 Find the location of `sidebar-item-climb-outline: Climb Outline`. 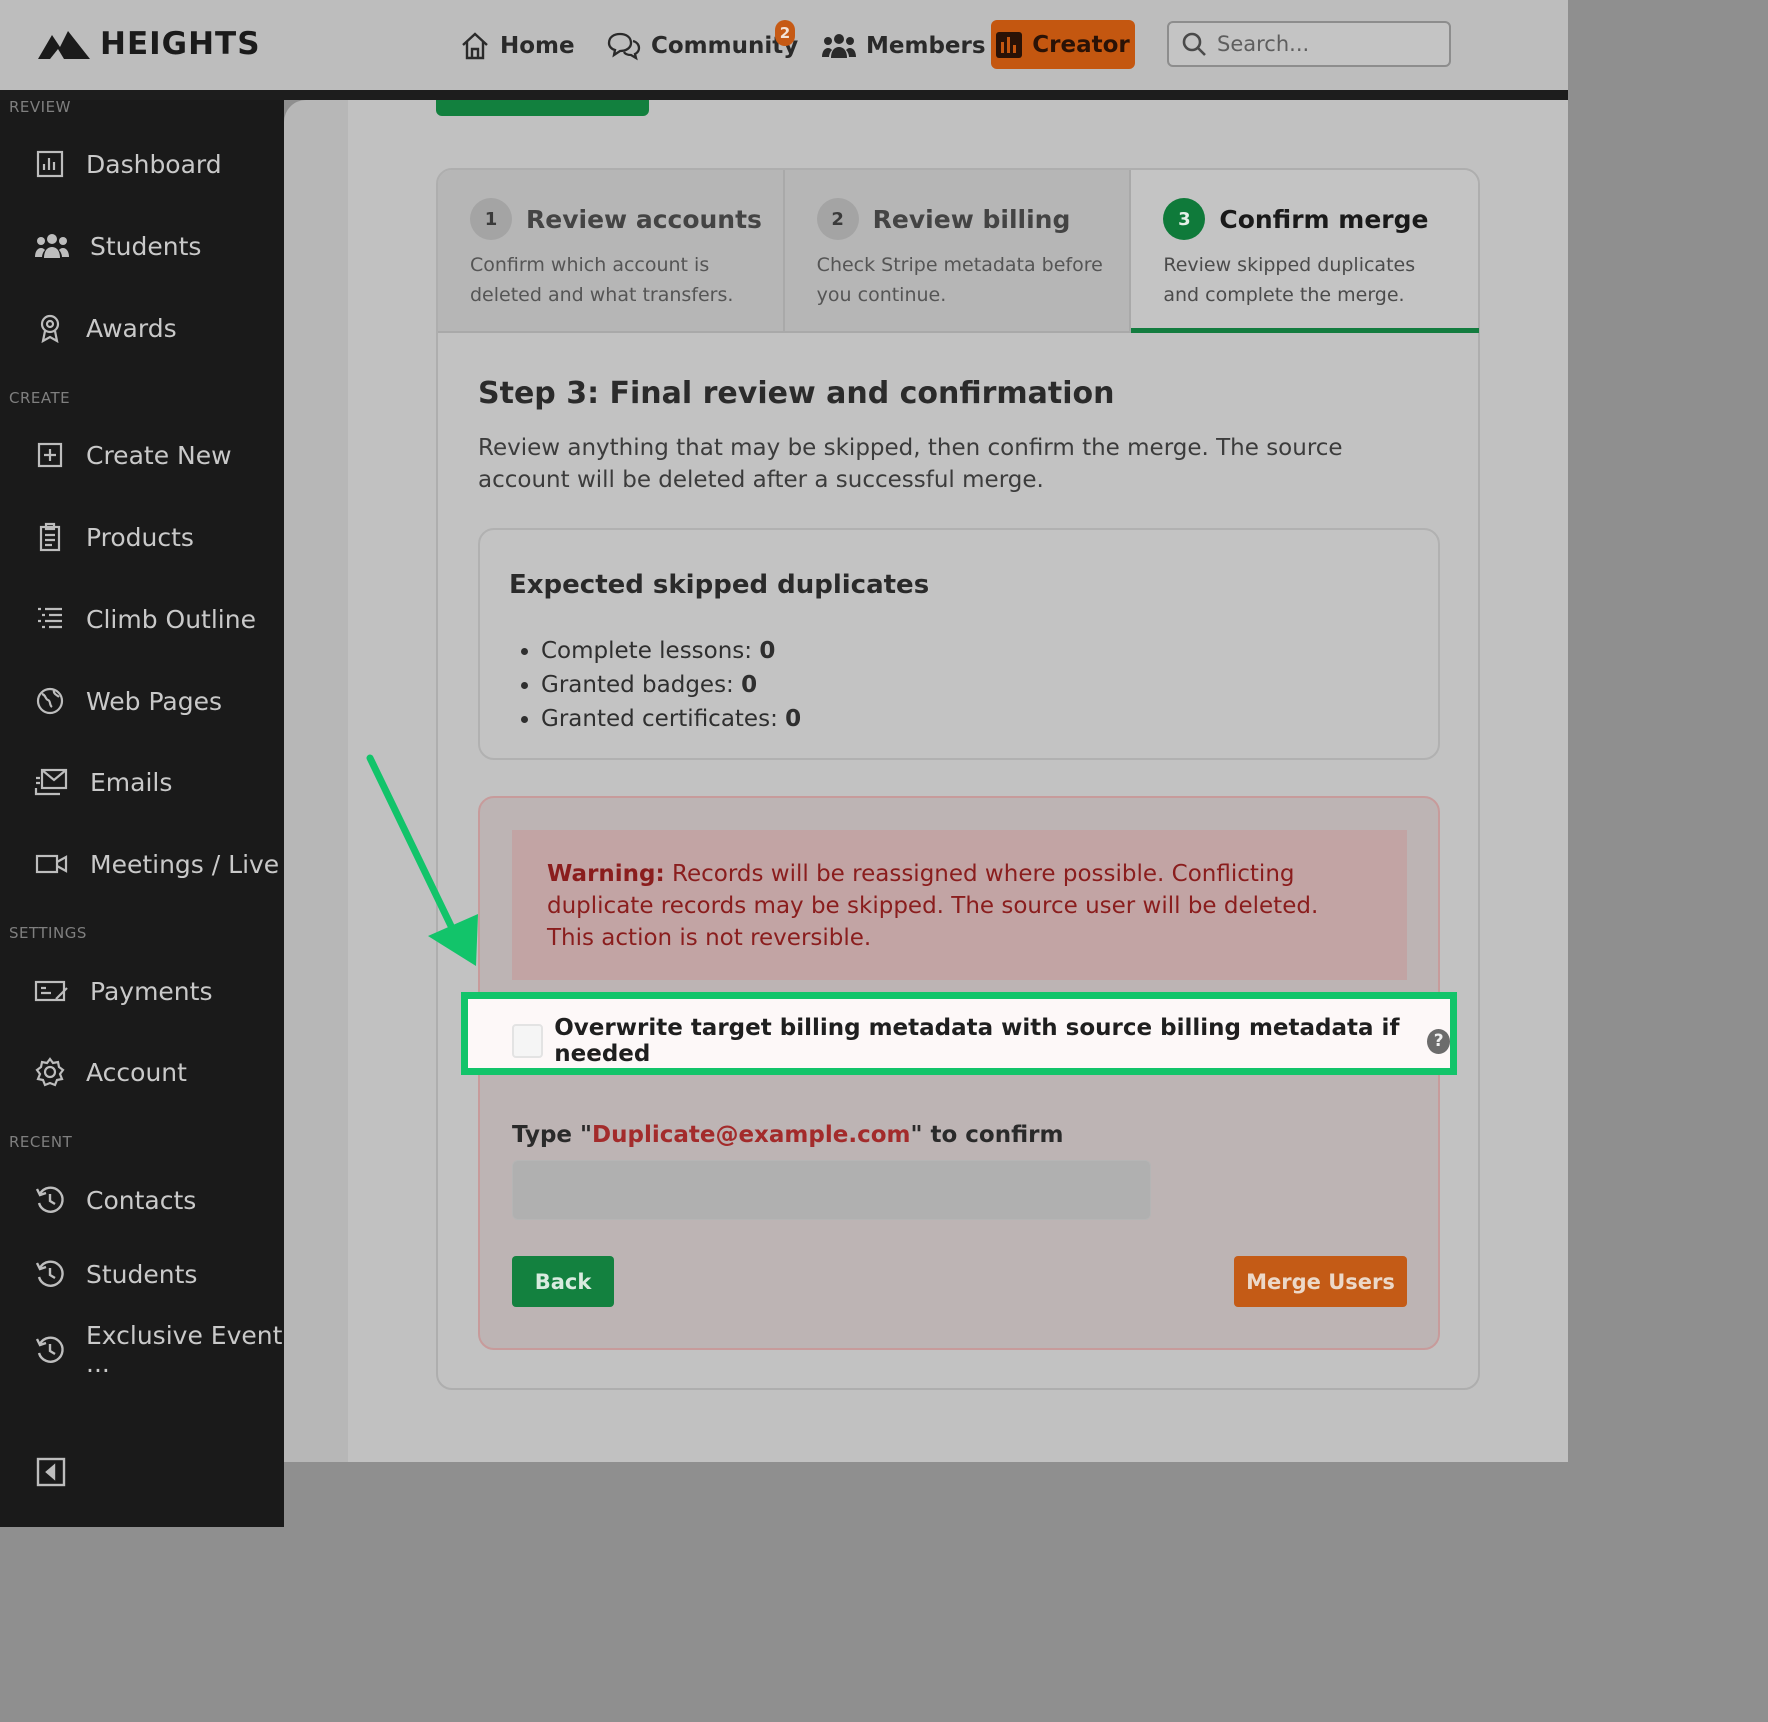

sidebar-item-climb-outline: Climb Outline is located at coordinates (145, 619).